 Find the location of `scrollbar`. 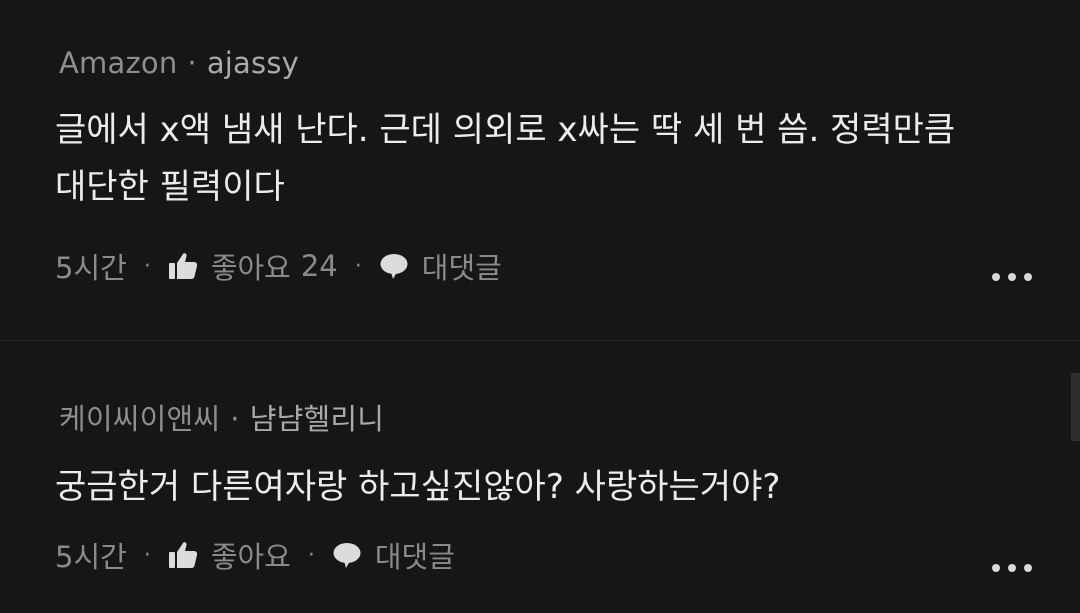

scrollbar is located at coordinates (1075, 407).